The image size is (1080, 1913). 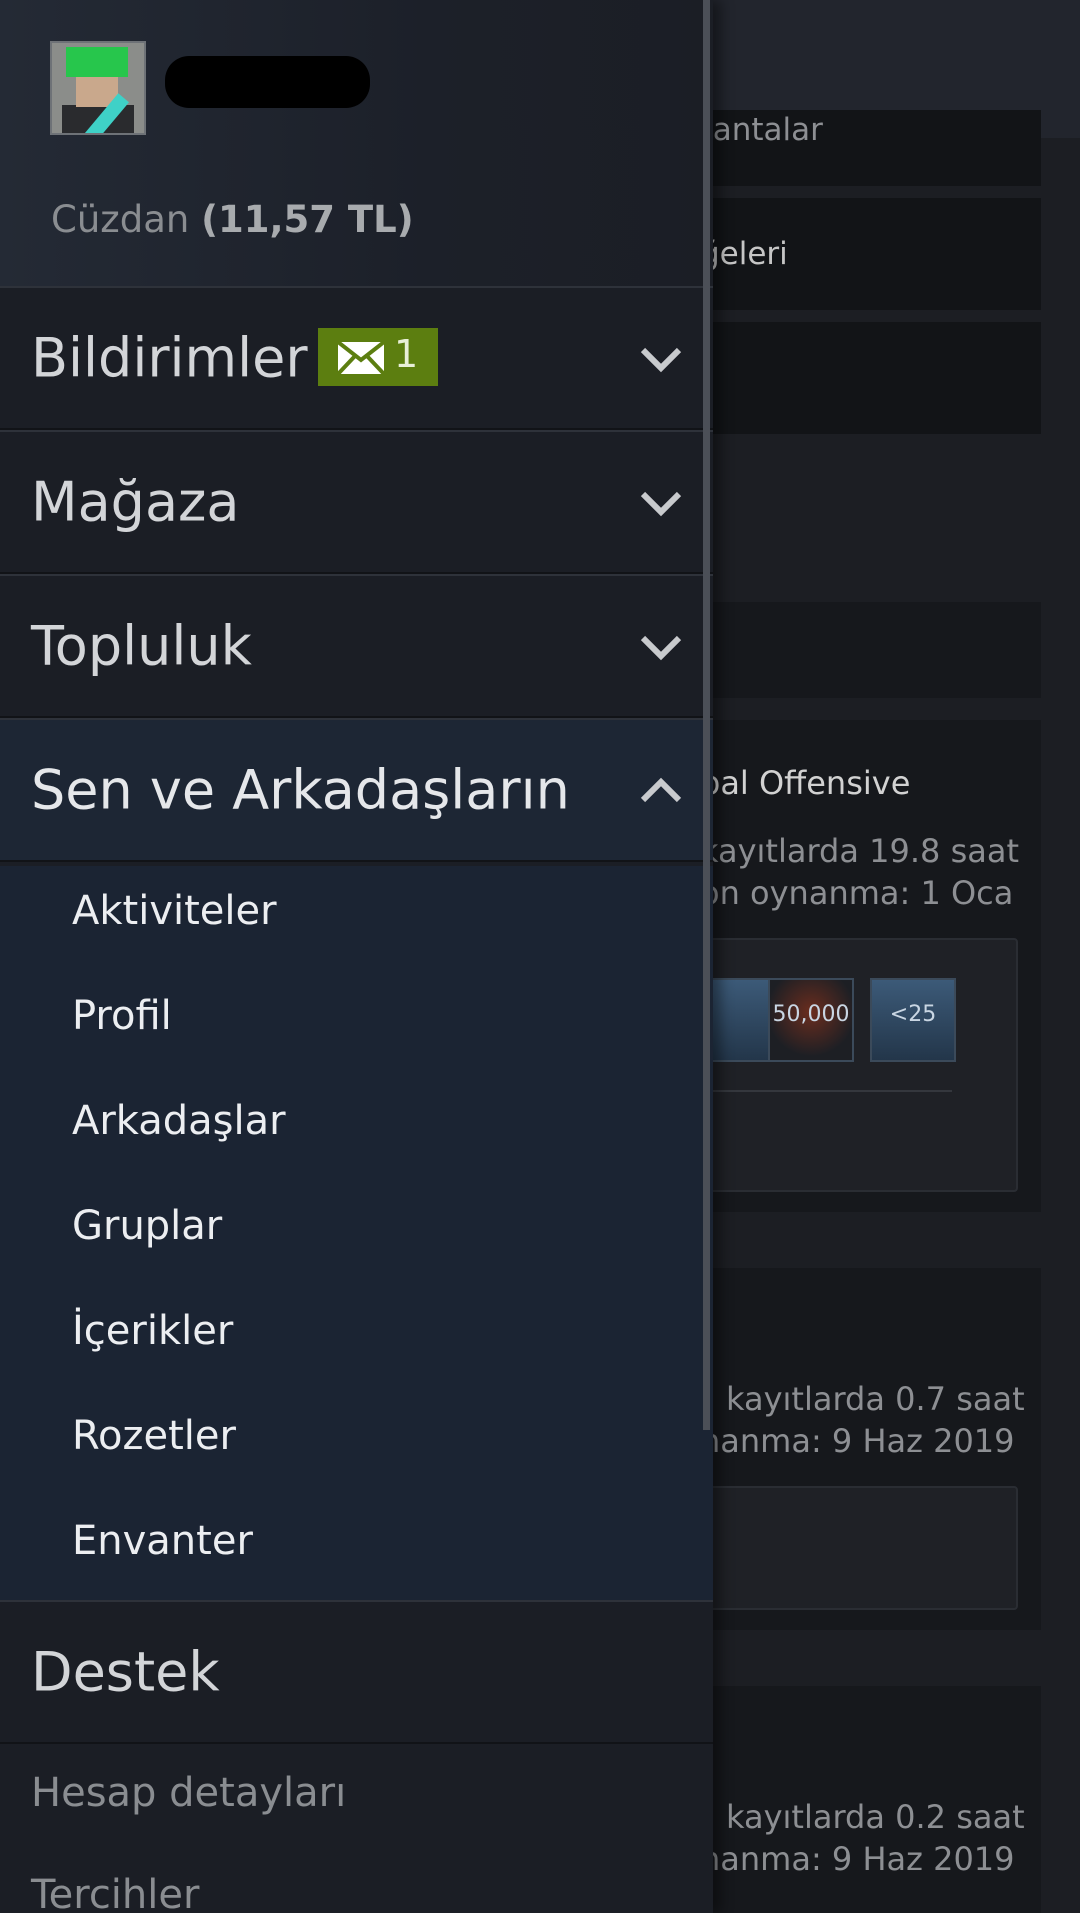 I want to click on username-redacted, so click(x=267, y=82).